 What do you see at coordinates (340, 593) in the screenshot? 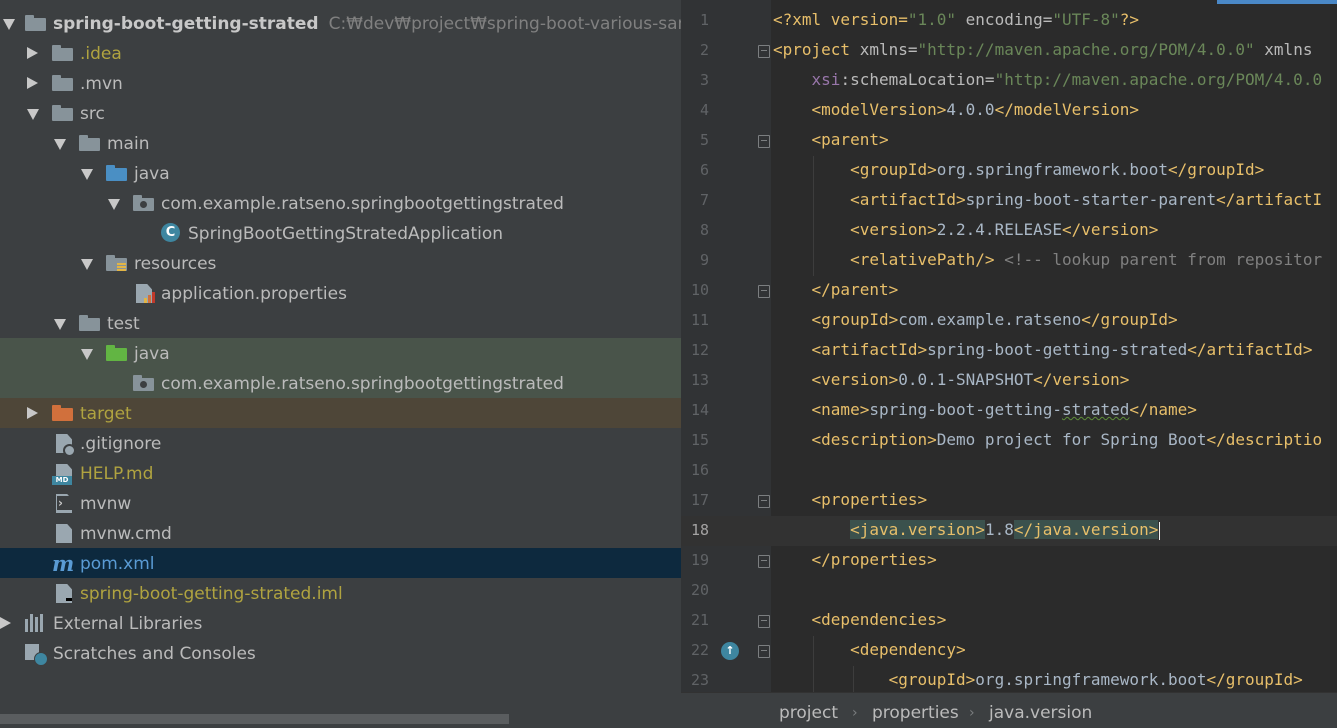
I see `tree-item-iml: spring-boot-getting-strated.iml` at bounding box center [340, 593].